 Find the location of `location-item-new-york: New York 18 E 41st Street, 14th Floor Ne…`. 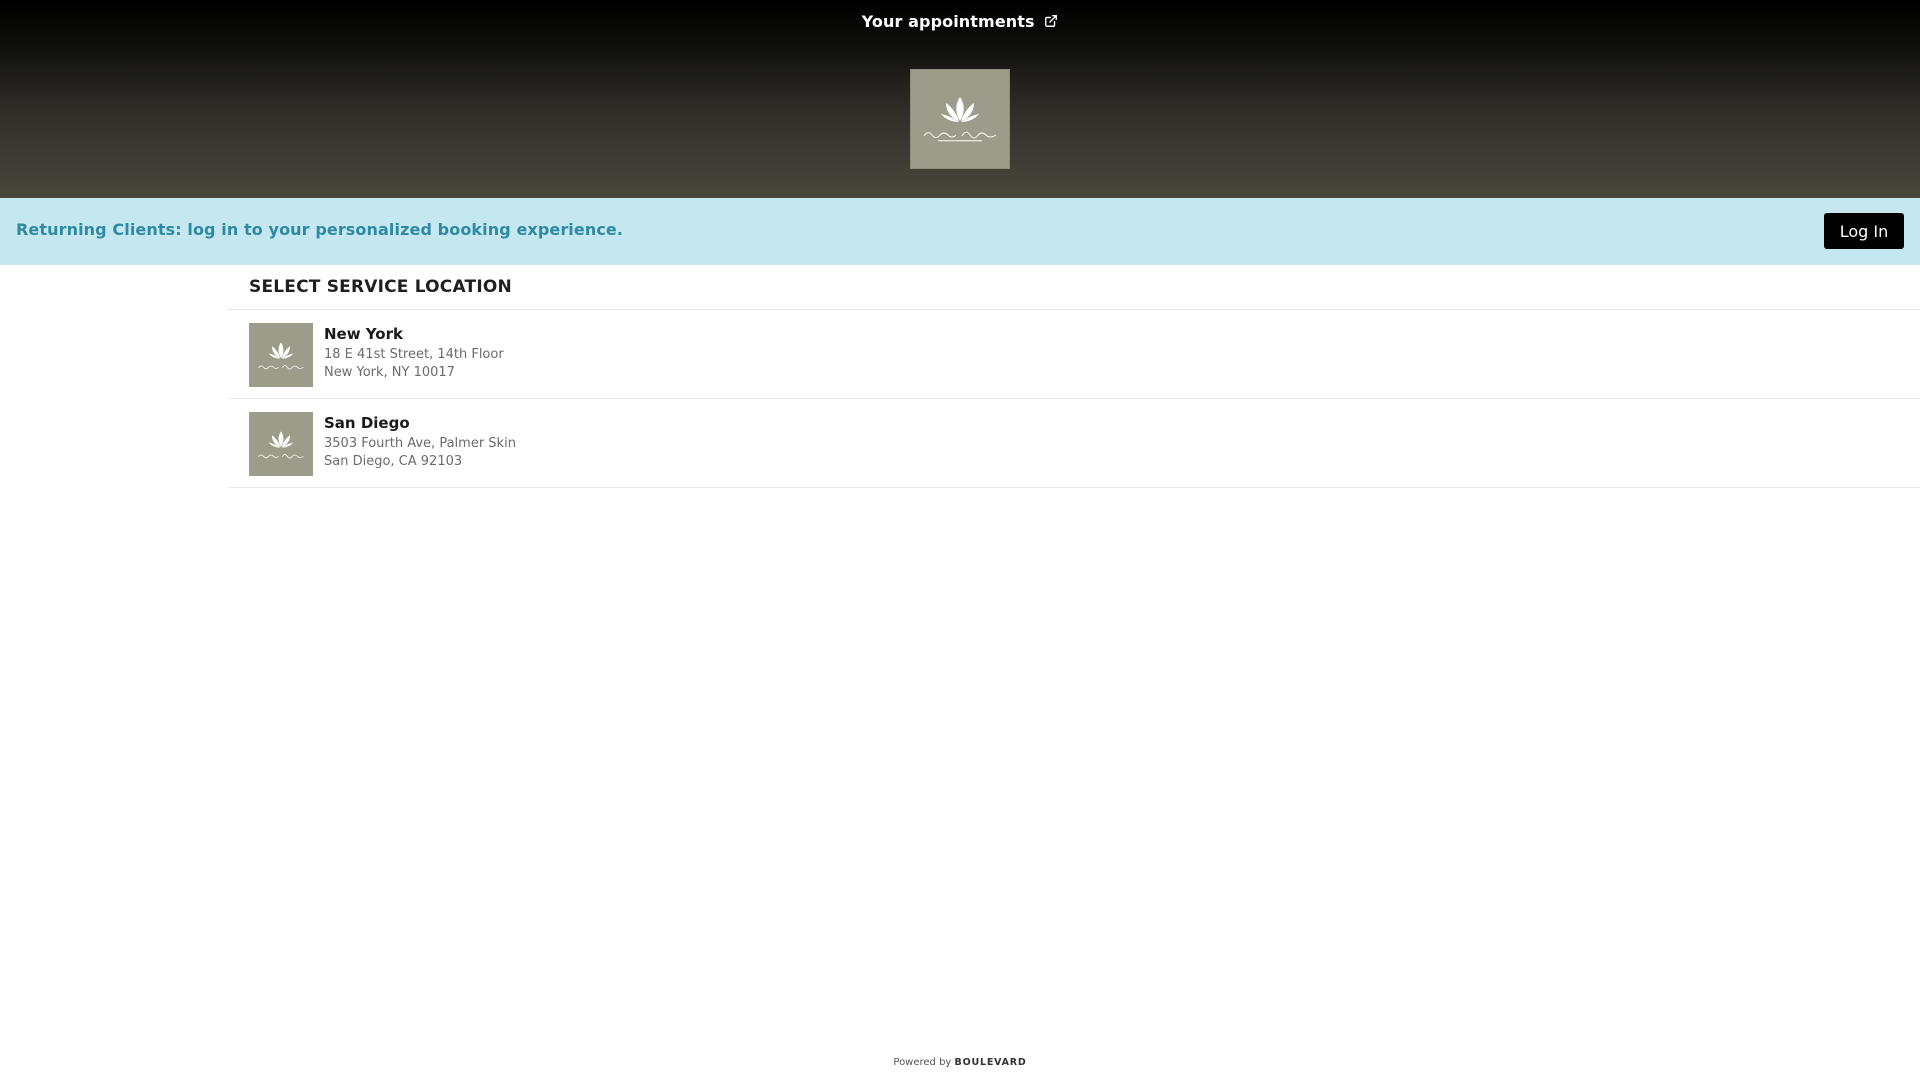

location-item-new-york: New York 18 E 41st Street, 14th Floor Ne… is located at coordinates (1074, 354).